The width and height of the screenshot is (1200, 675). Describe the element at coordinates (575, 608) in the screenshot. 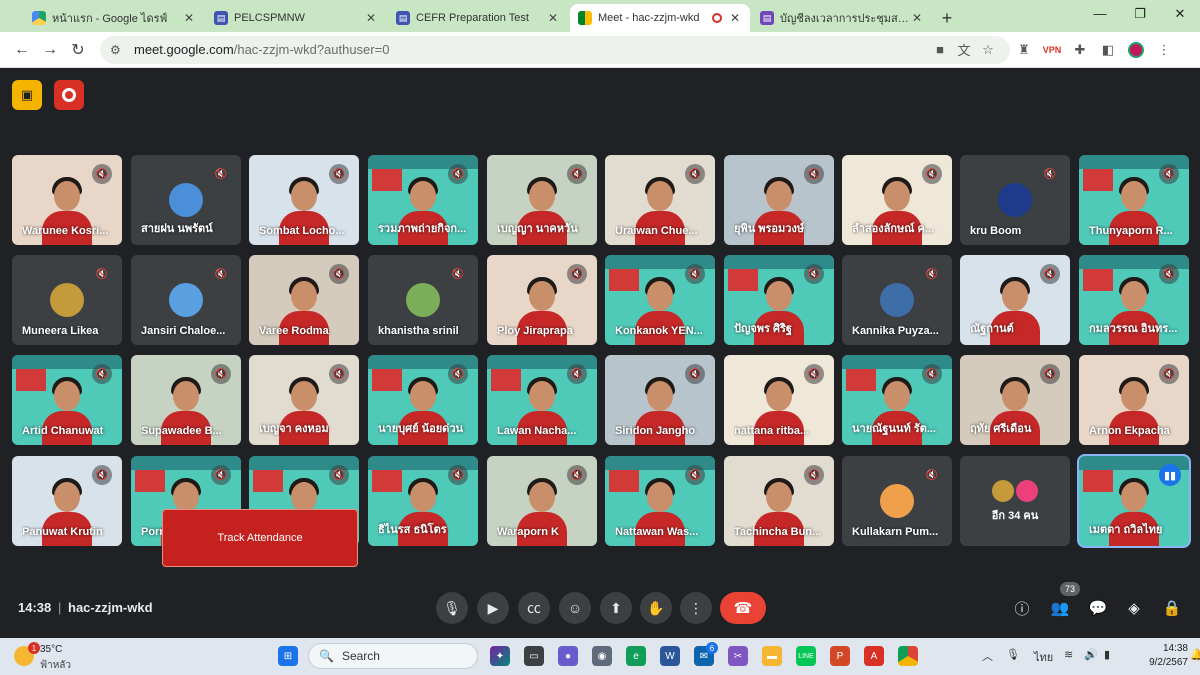

I see `reactions-button: ☺` at that location.